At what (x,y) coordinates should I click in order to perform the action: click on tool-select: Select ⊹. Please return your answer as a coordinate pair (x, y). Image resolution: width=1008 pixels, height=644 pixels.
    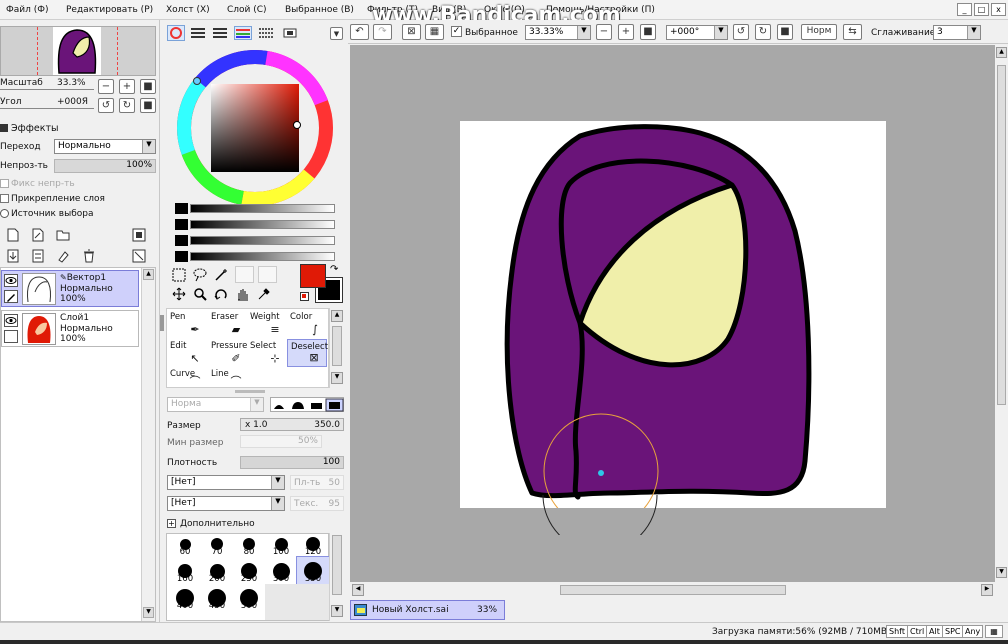
    Looking at the image, I should click on (267, 353).